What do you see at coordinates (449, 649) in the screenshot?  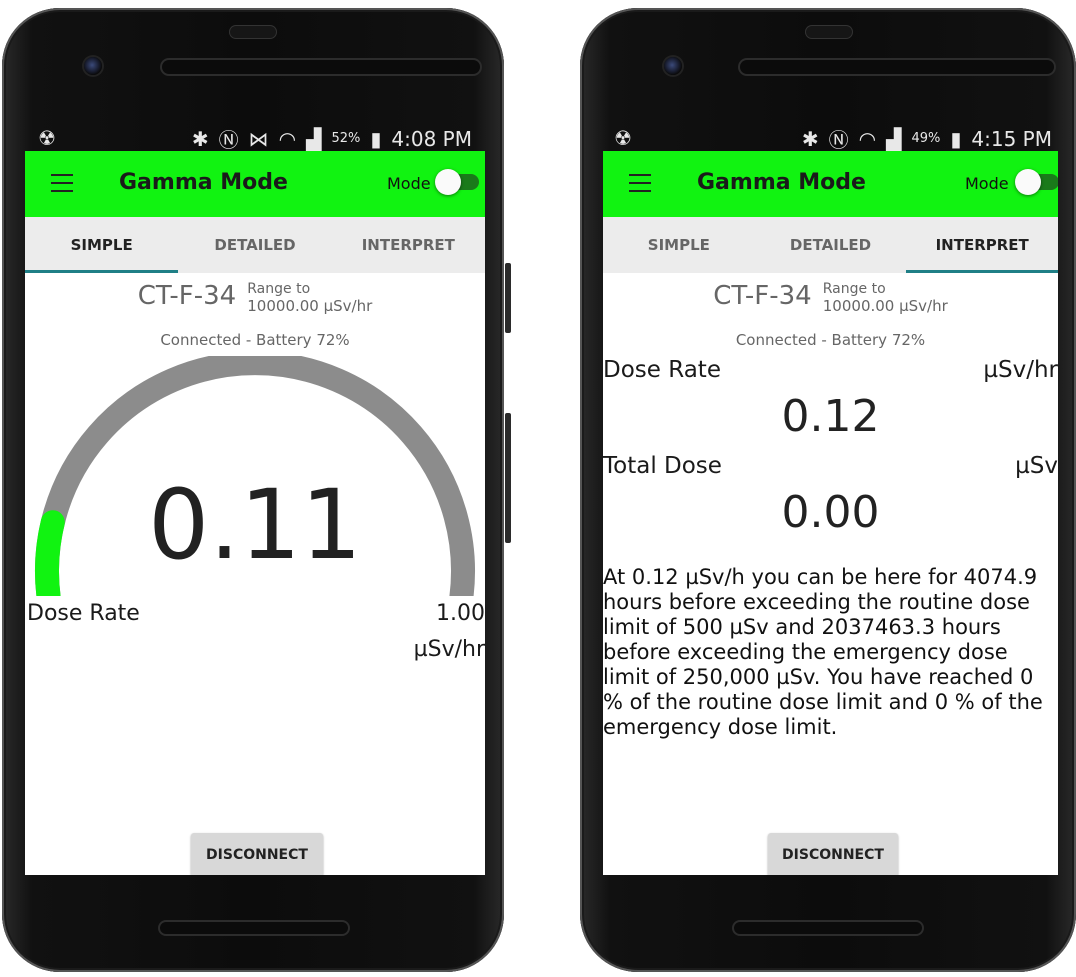 I see `gauge-unit-label: µSv/hr` at bounding box center [449, 649].